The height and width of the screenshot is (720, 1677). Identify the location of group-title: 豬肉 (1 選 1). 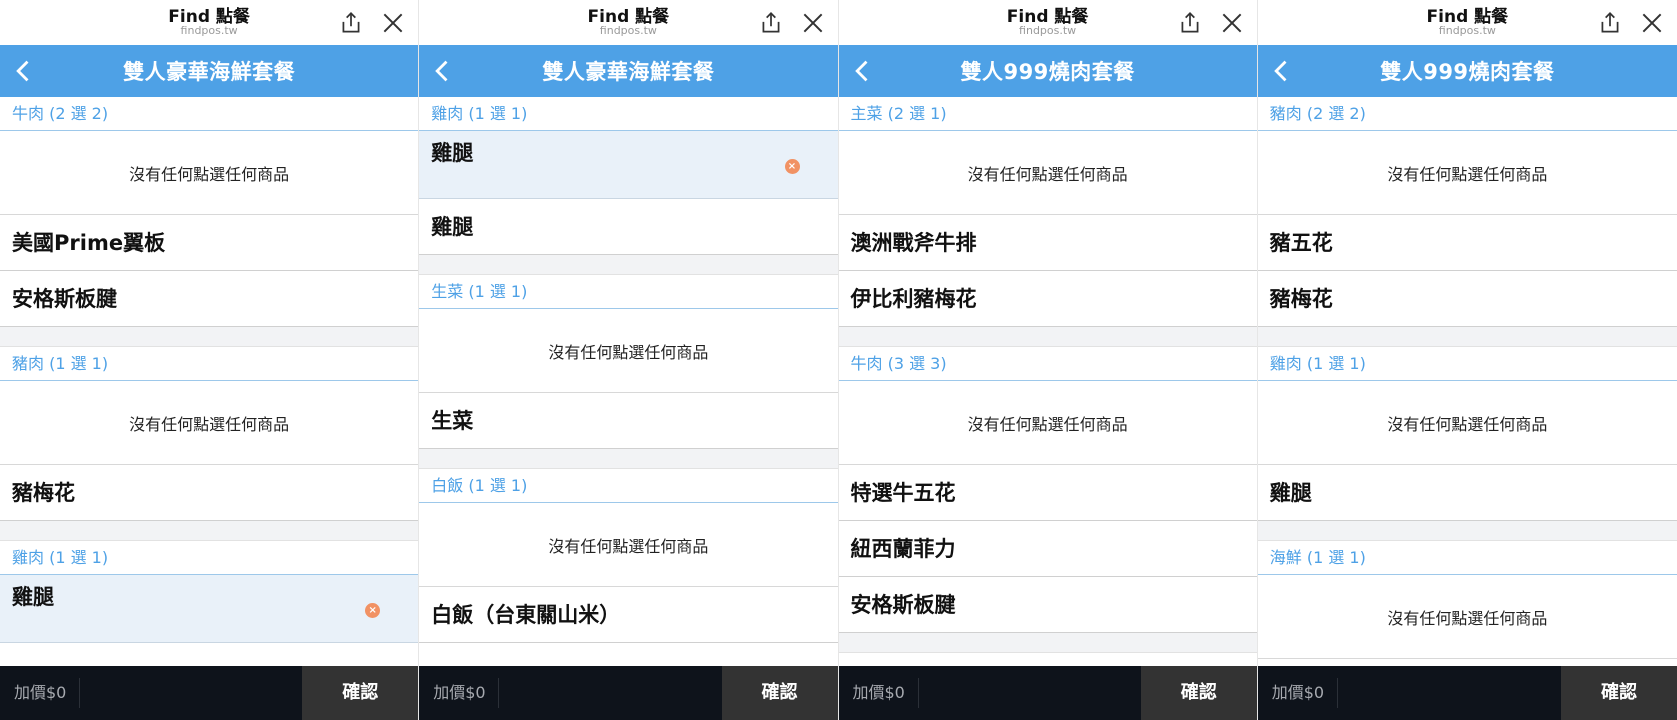
(209, 364).